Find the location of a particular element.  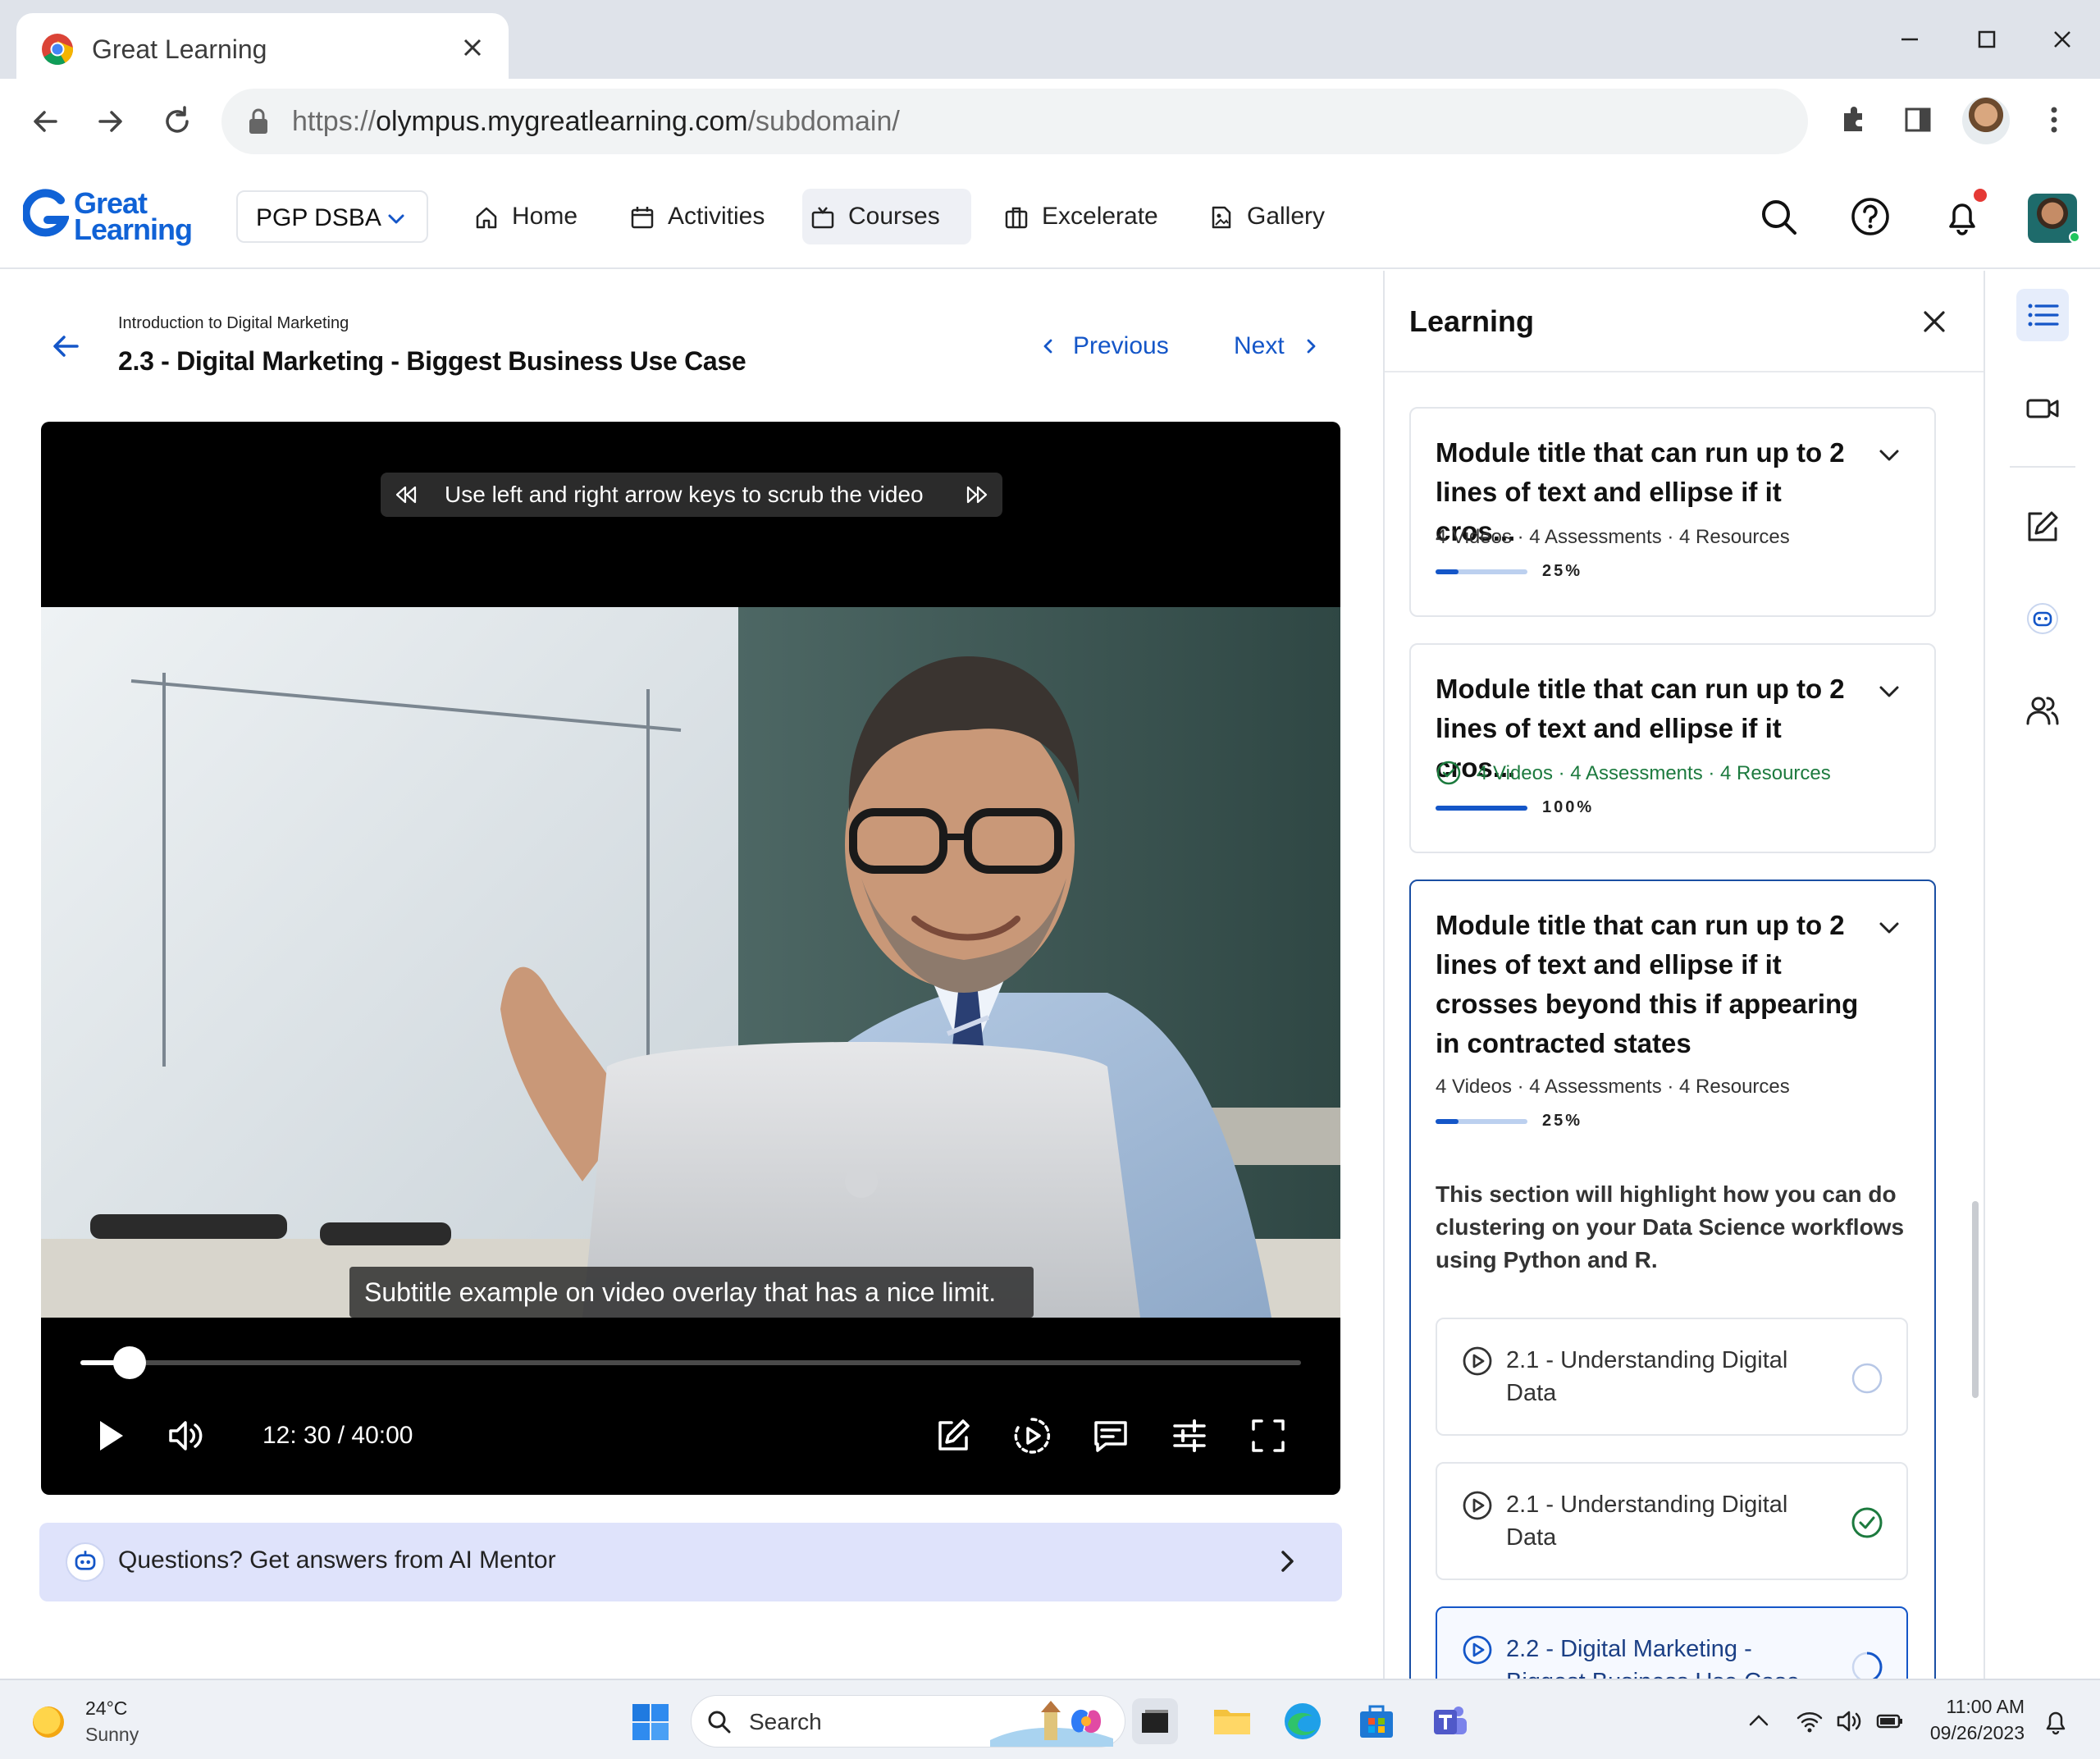

nav-activities: Activities is located at coordinates (704, 217).